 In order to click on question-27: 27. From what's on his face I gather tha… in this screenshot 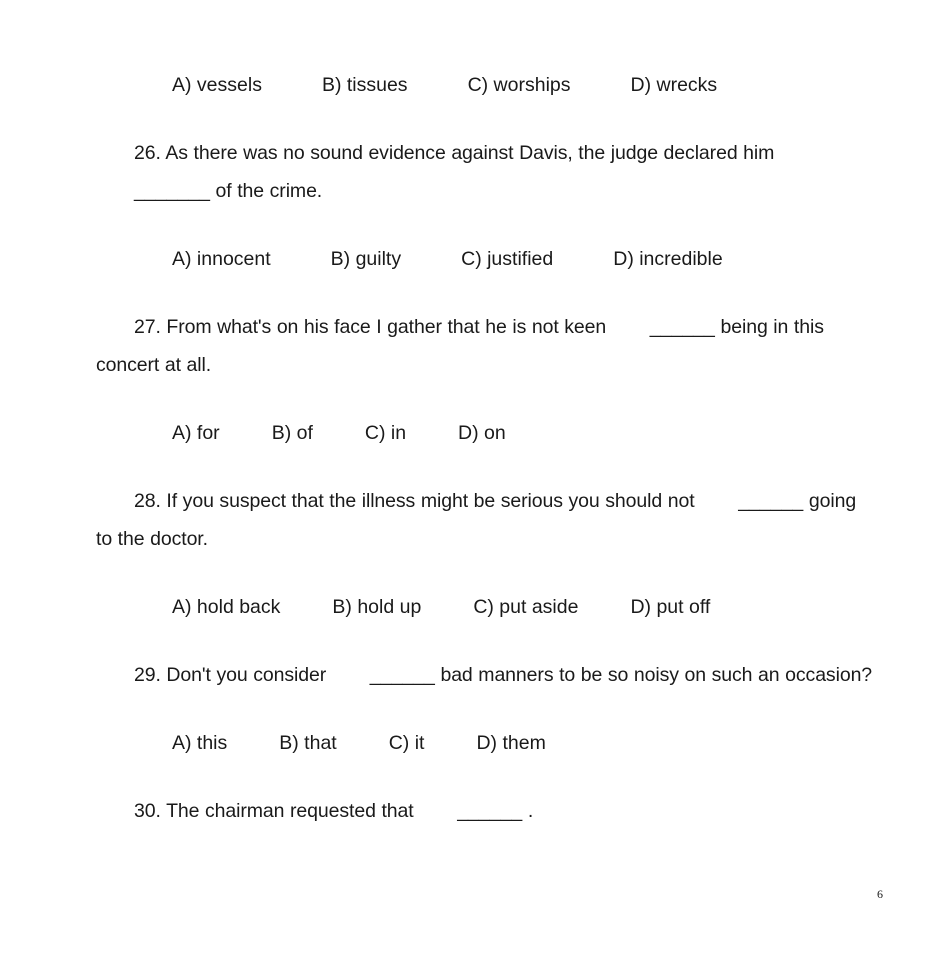, I will do `click(486, 346)`.